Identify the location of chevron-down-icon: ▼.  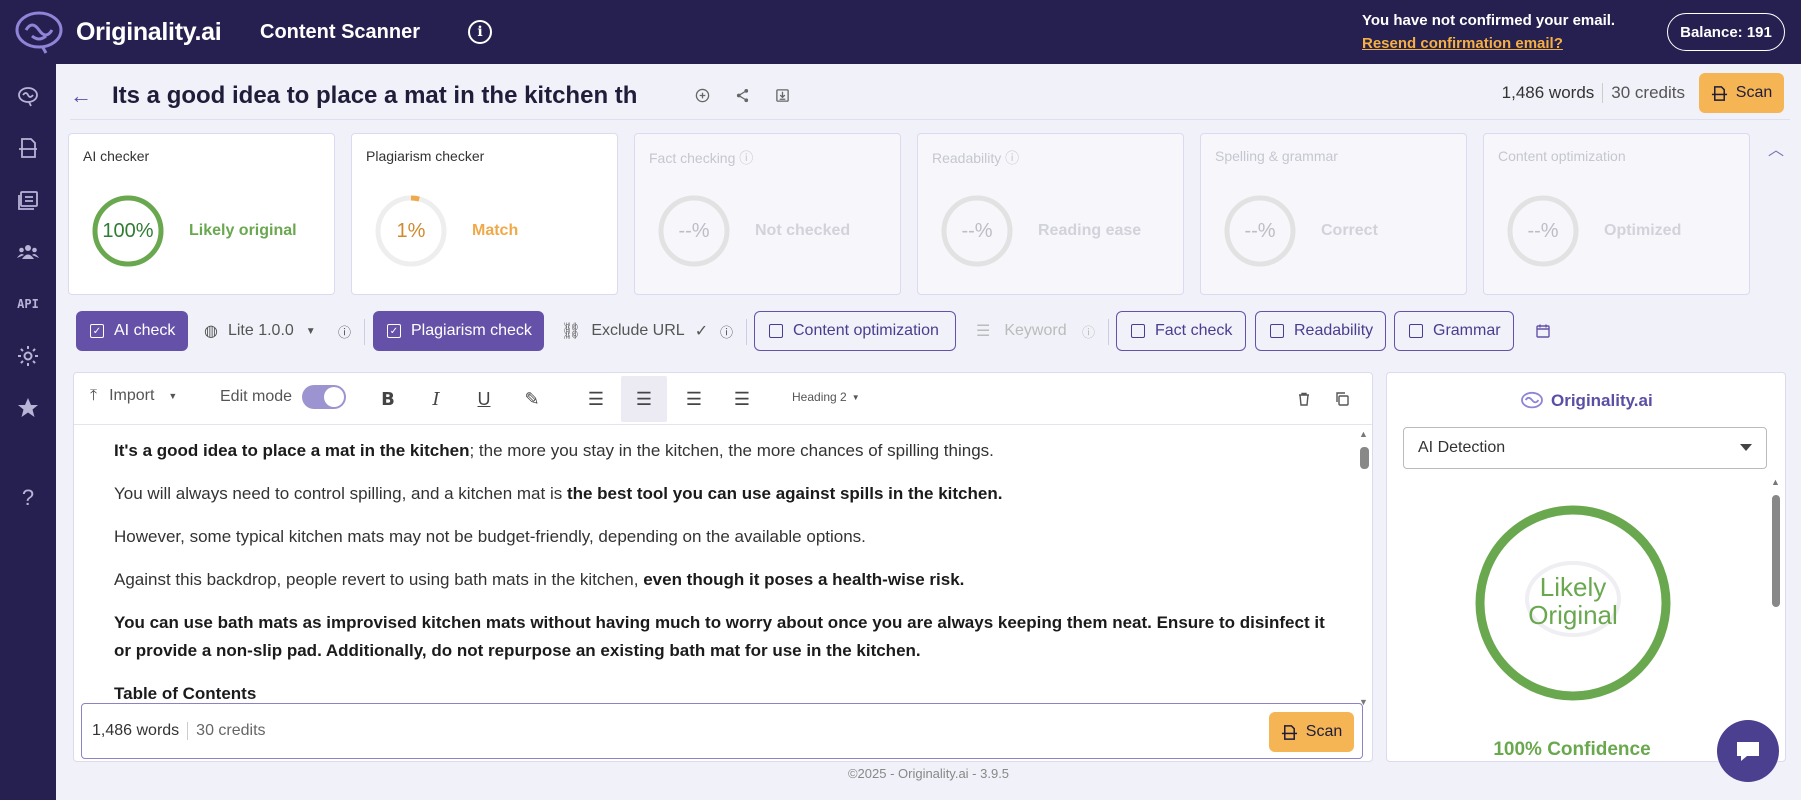
(173, 396).